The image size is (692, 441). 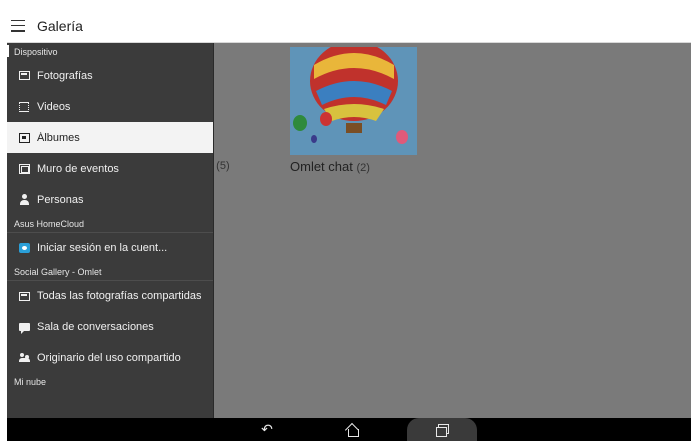 I want to click on drawer-item-people: Personas, so click(x=110, y=199).